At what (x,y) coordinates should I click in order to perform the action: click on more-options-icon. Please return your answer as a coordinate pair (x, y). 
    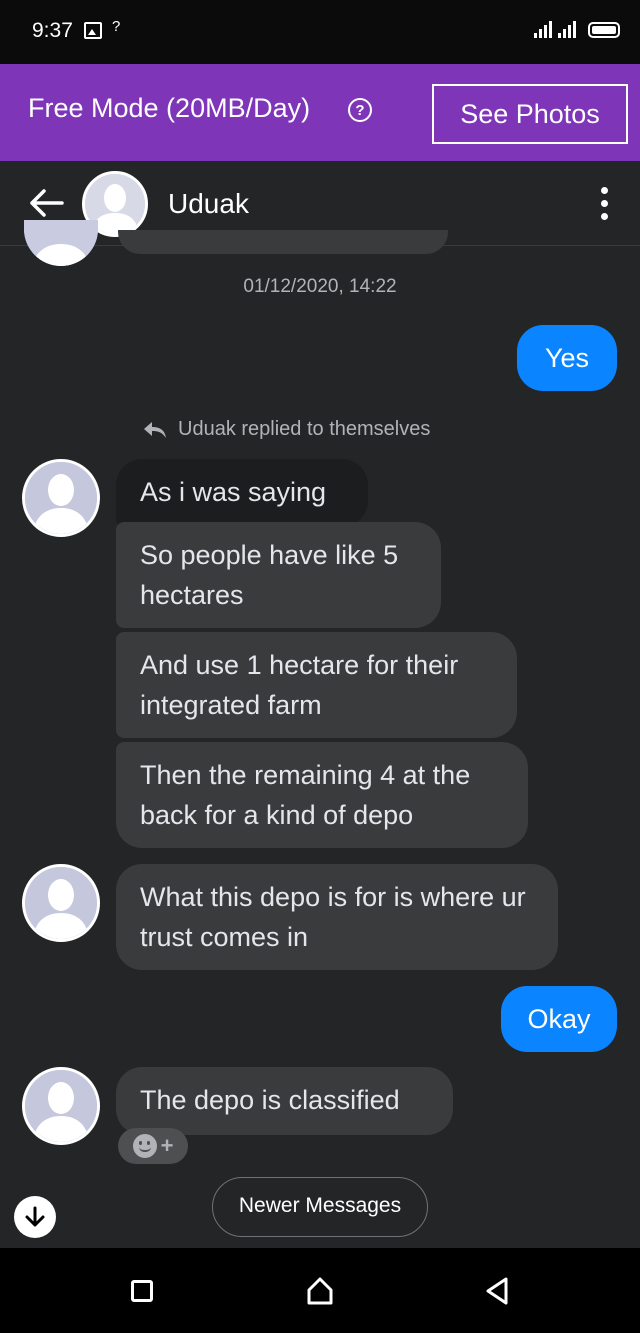
    Looking at the image, I should click on (604, 206).